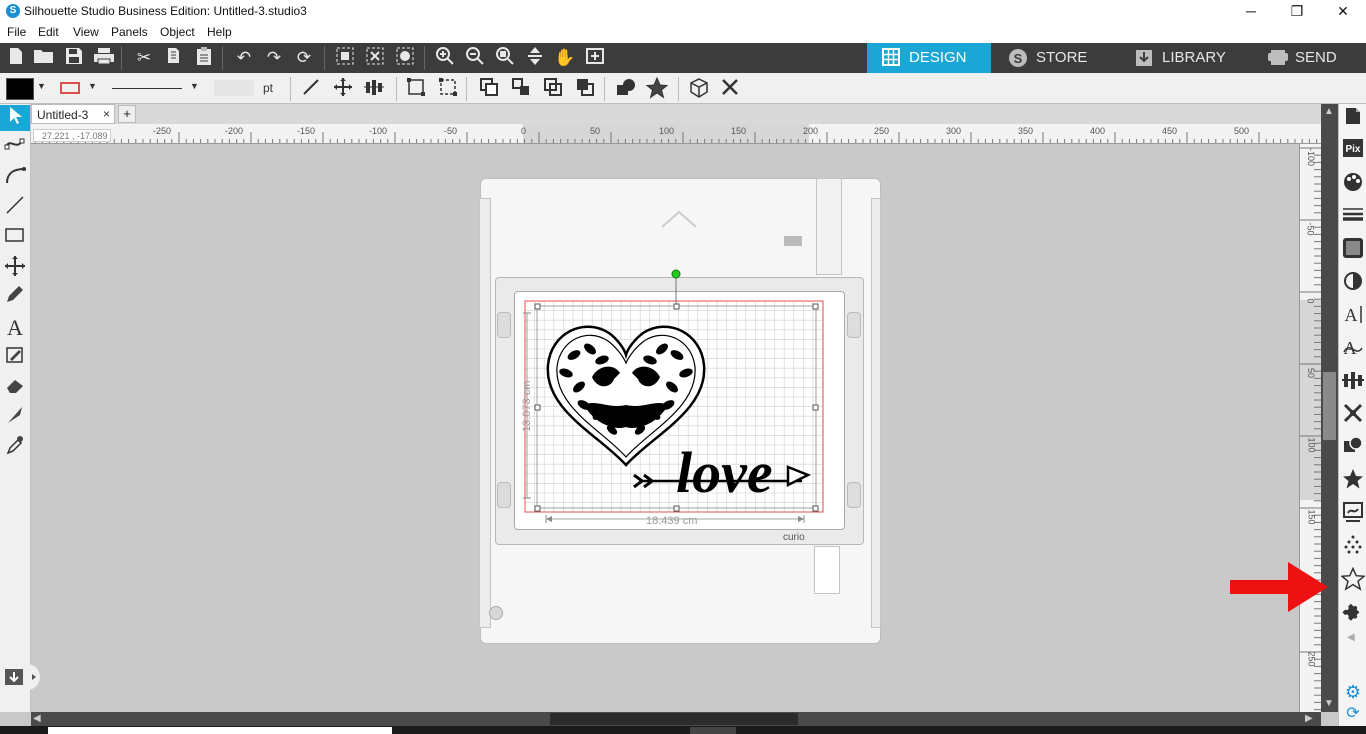 This screenshot has width=1366, height=734. Describe the element at coordinates (234, 131) in the screenshot. I see `ruler-label: -200` at that location.